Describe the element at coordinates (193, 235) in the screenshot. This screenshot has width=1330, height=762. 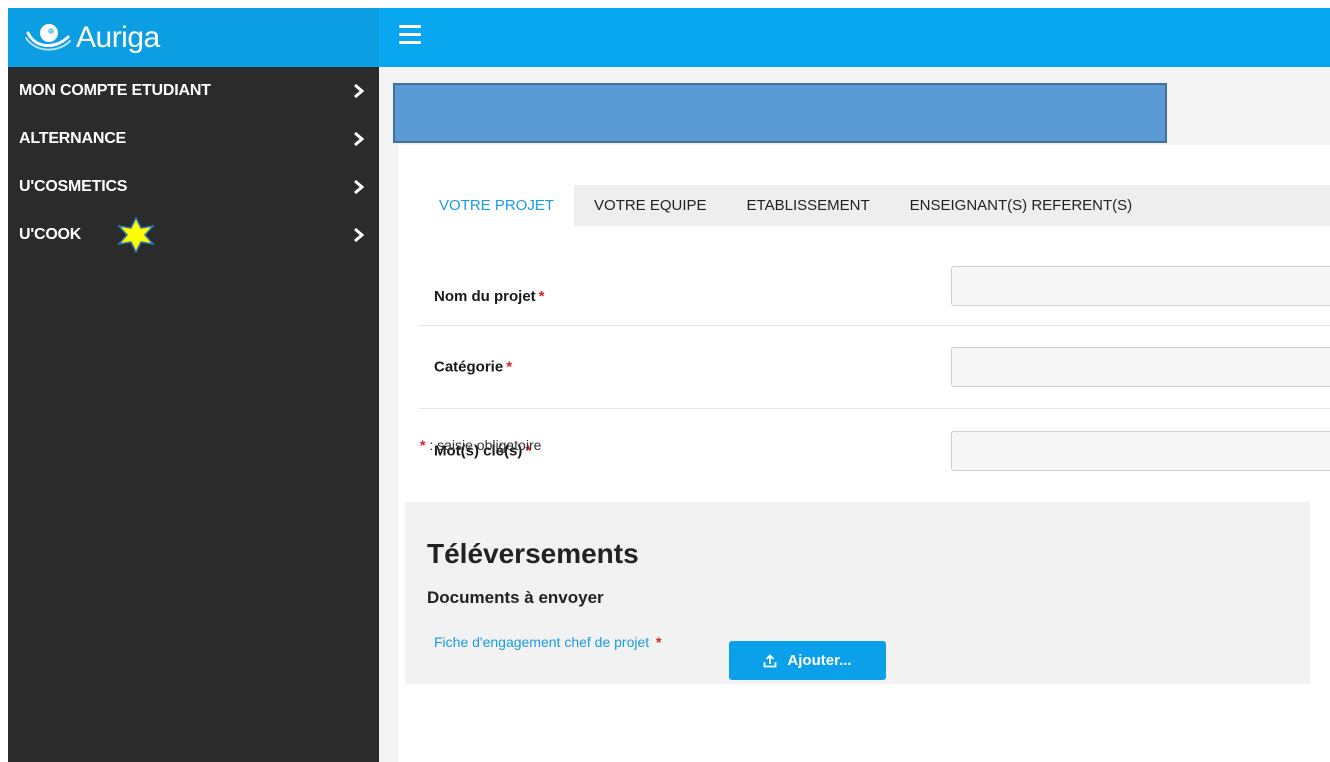
I see `sidebar-item-ucook: U'COOK` at that location.